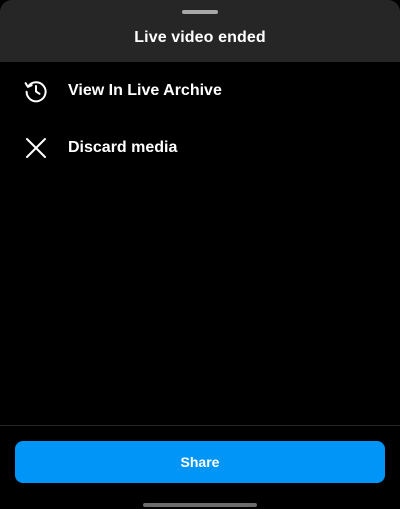 The width and height of the screenshot is (400, 509). Describe the element at coordinates (200, 148) in the screenshot. I see `menu-item-discard-media: Discard media` at that location.